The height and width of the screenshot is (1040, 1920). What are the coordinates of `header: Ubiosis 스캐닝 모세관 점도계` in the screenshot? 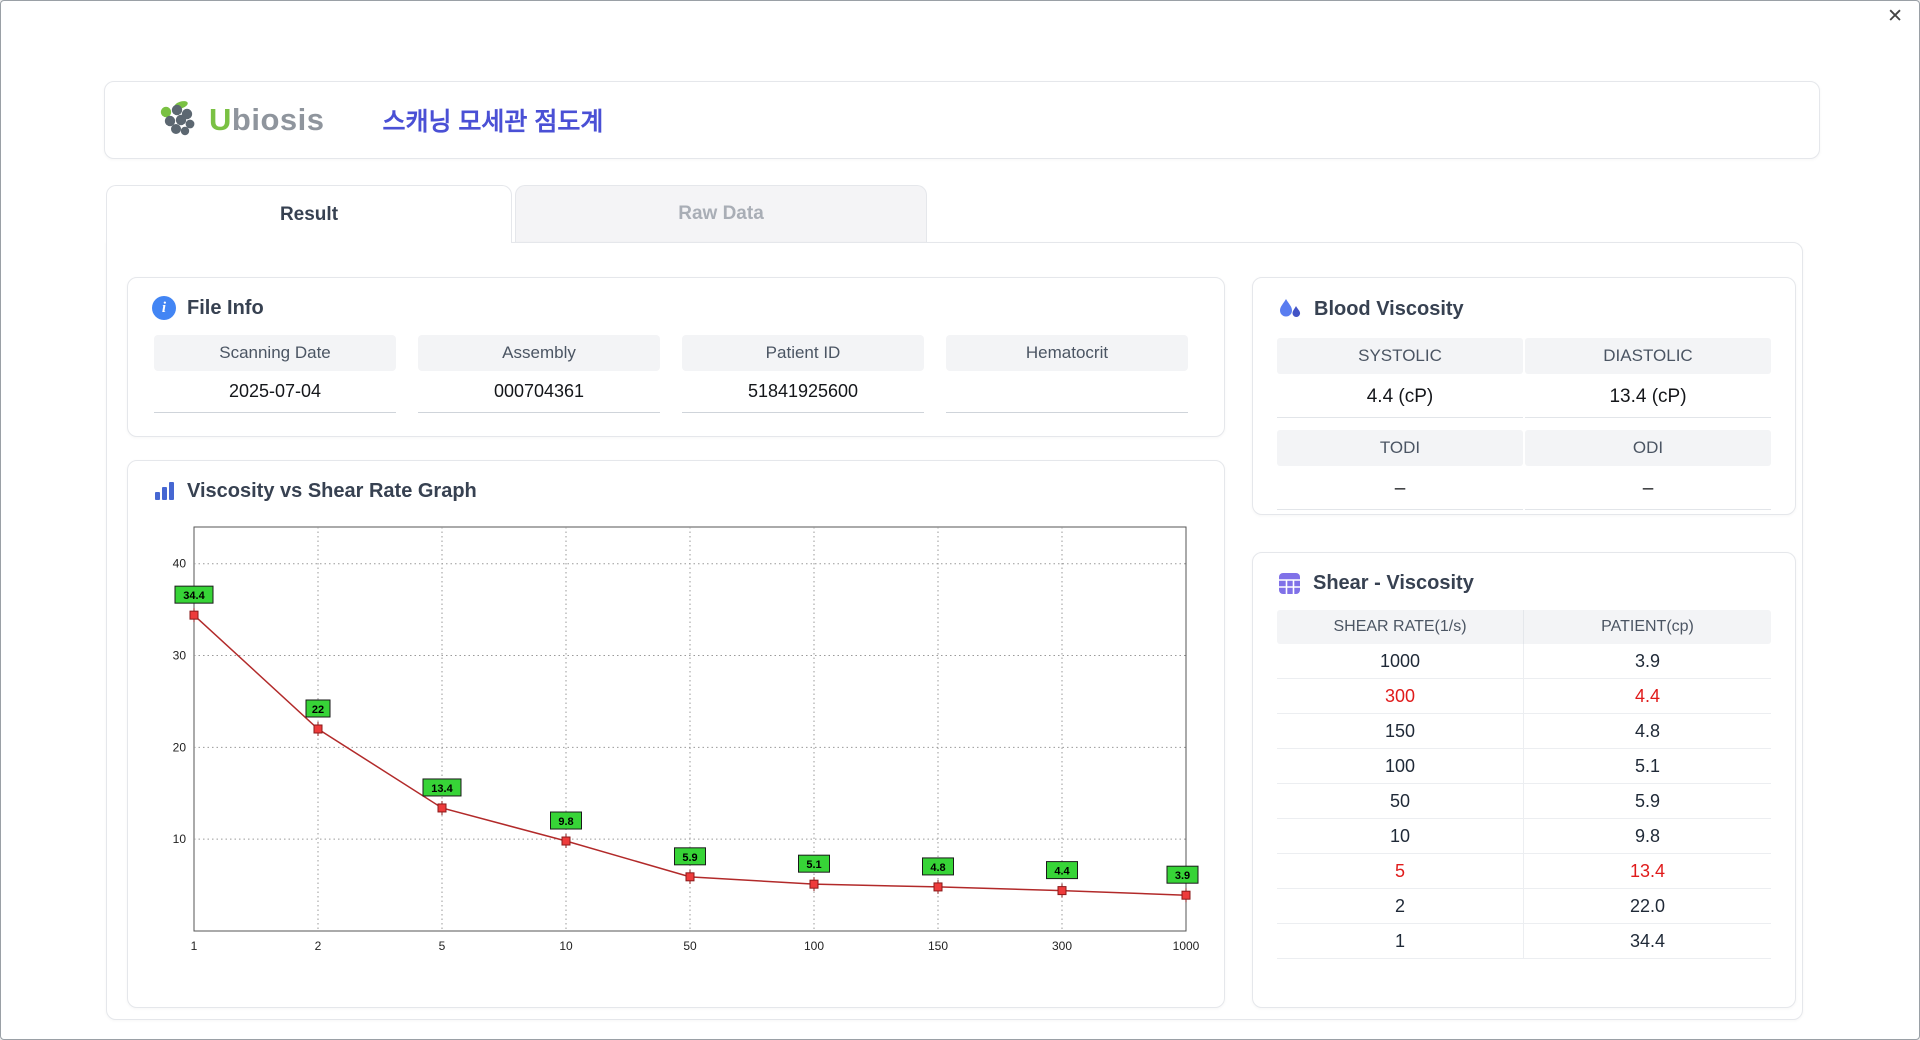 It's located at (962, 120).